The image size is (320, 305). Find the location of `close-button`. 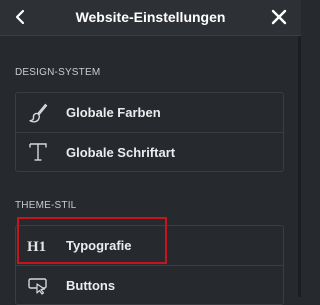

close-button is located at coordinates (279, 17).